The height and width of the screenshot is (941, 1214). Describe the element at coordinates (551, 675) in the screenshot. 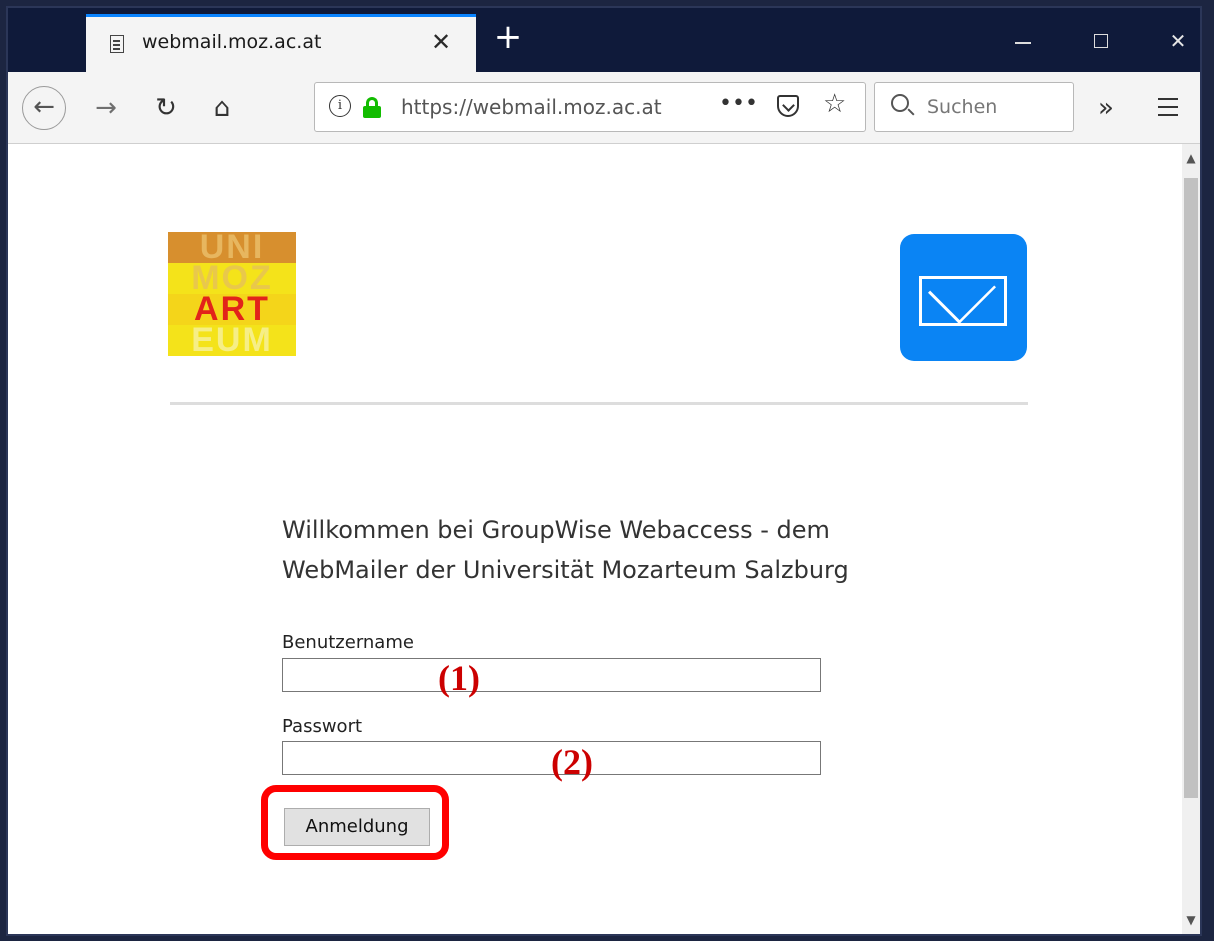

I see `username-field` at that location.